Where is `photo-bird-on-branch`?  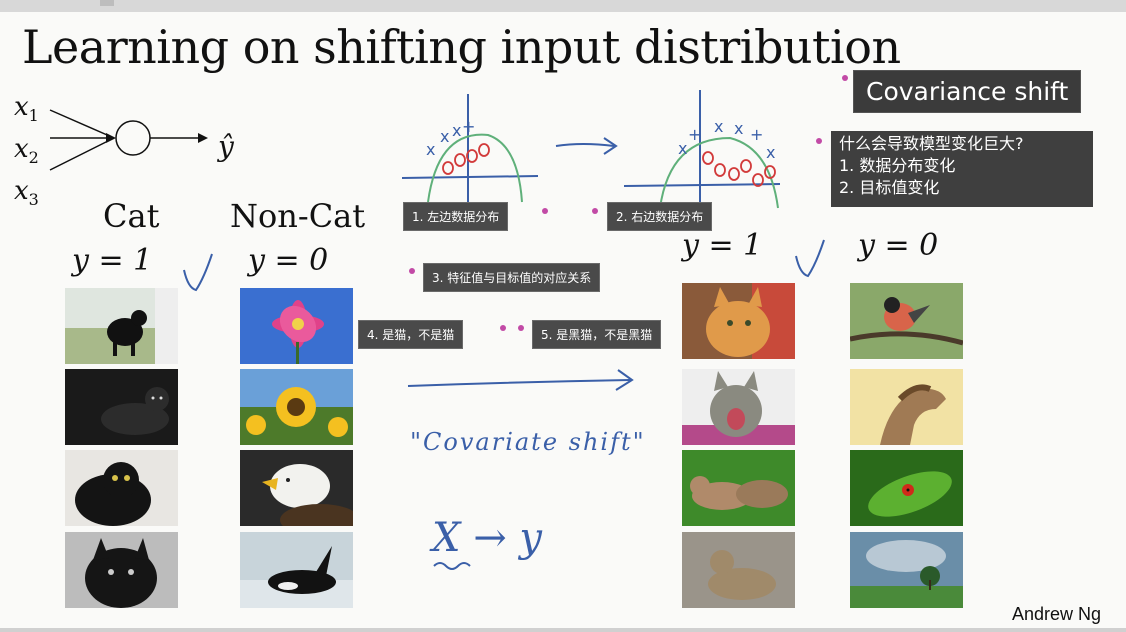 photo-bird-on-branch is located at coordinates (906, 321).